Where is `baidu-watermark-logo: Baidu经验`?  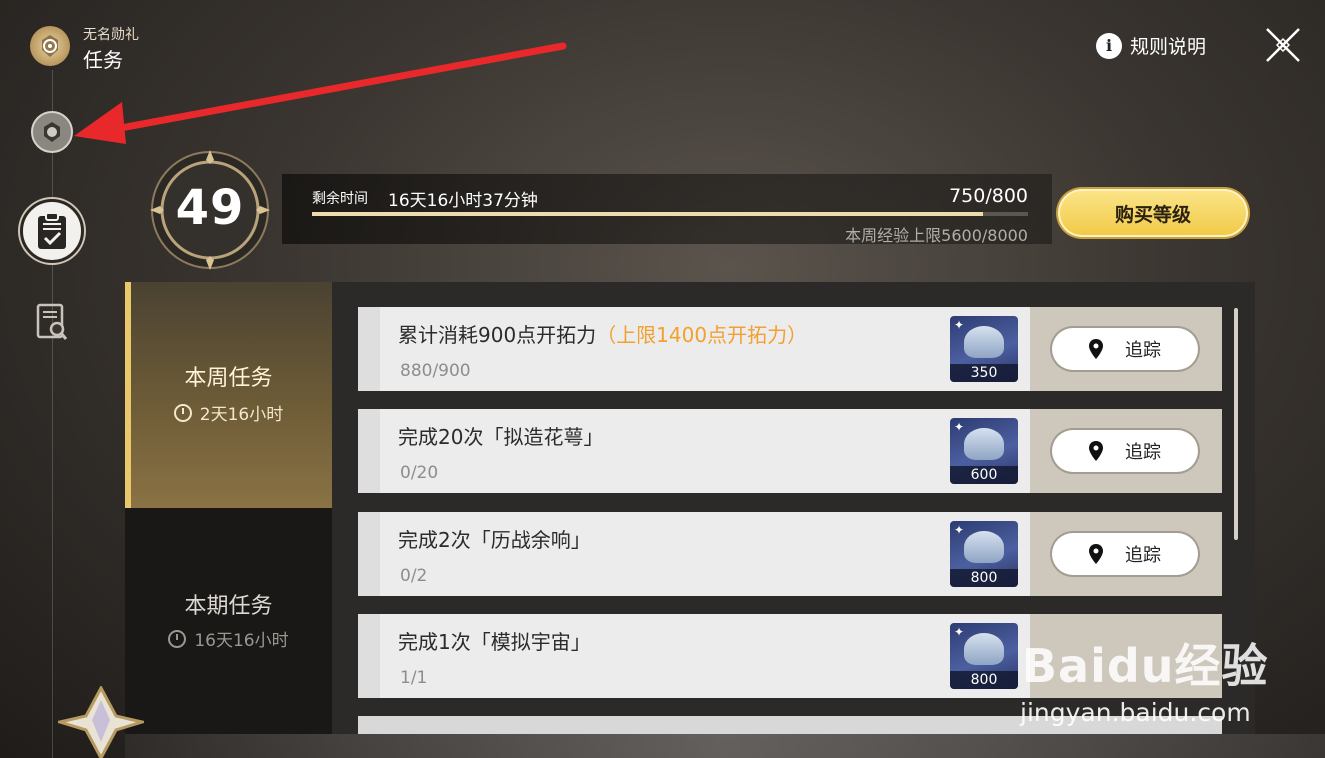 baidu-watermark-logo: Baidu经验 is located at coordinates (1145, 666).